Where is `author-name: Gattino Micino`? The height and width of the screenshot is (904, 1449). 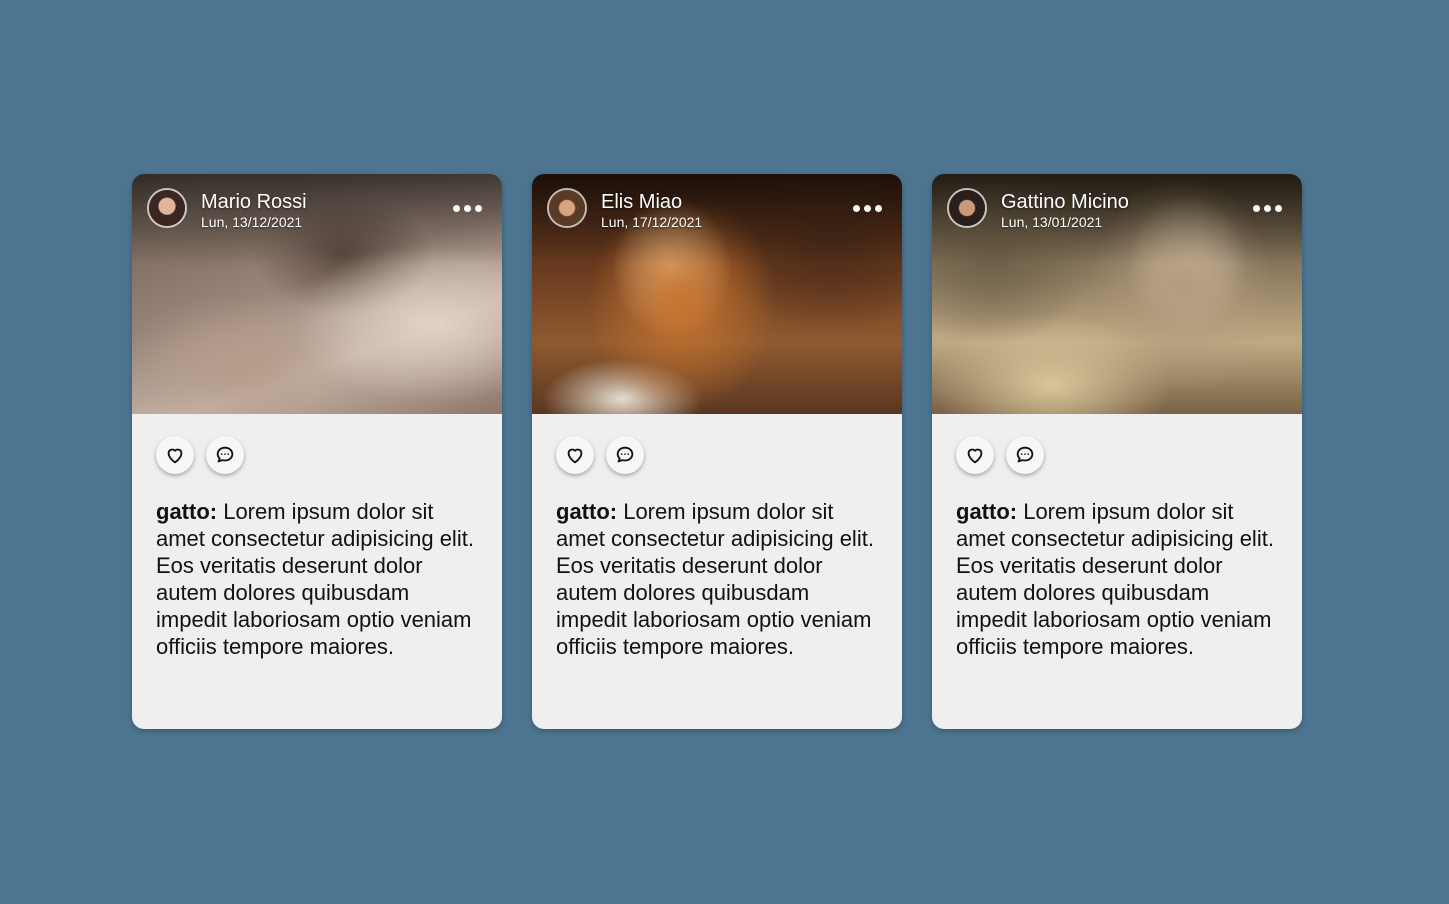
author-name: Gattino Micino is located at coordinates (1065, 202).